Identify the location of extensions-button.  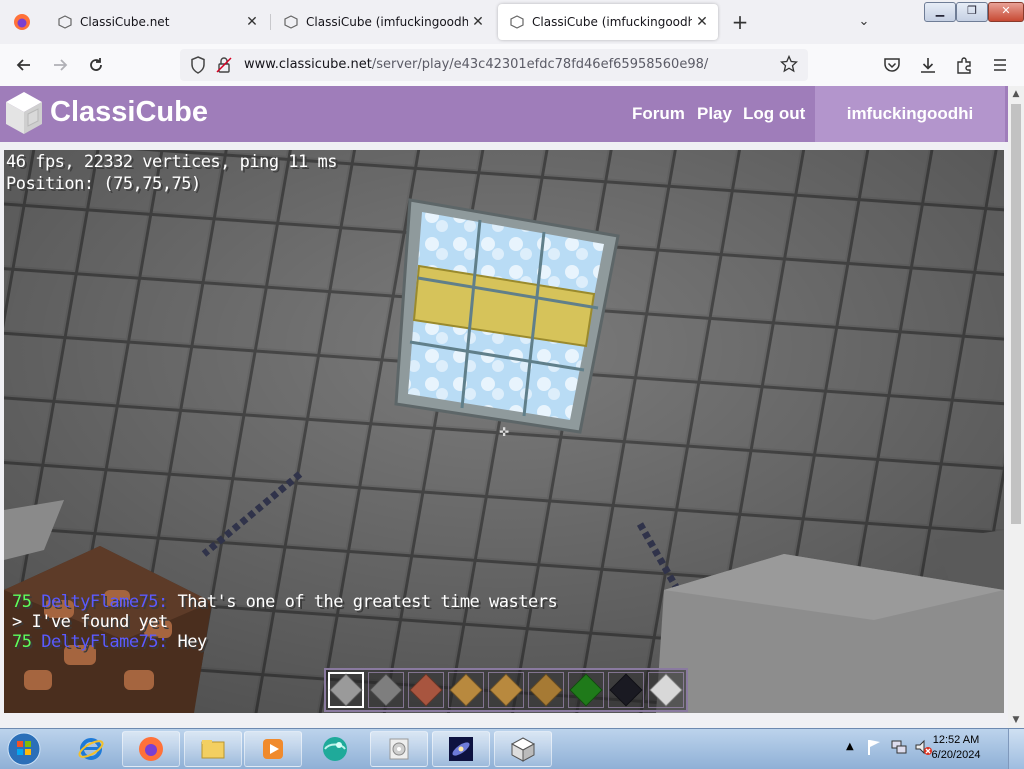
(964, 65).